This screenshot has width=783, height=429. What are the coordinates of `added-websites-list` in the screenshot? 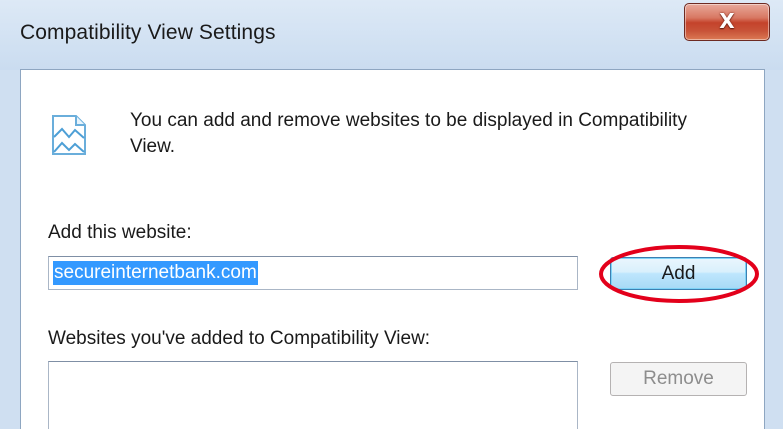 It's located at (313, 395).